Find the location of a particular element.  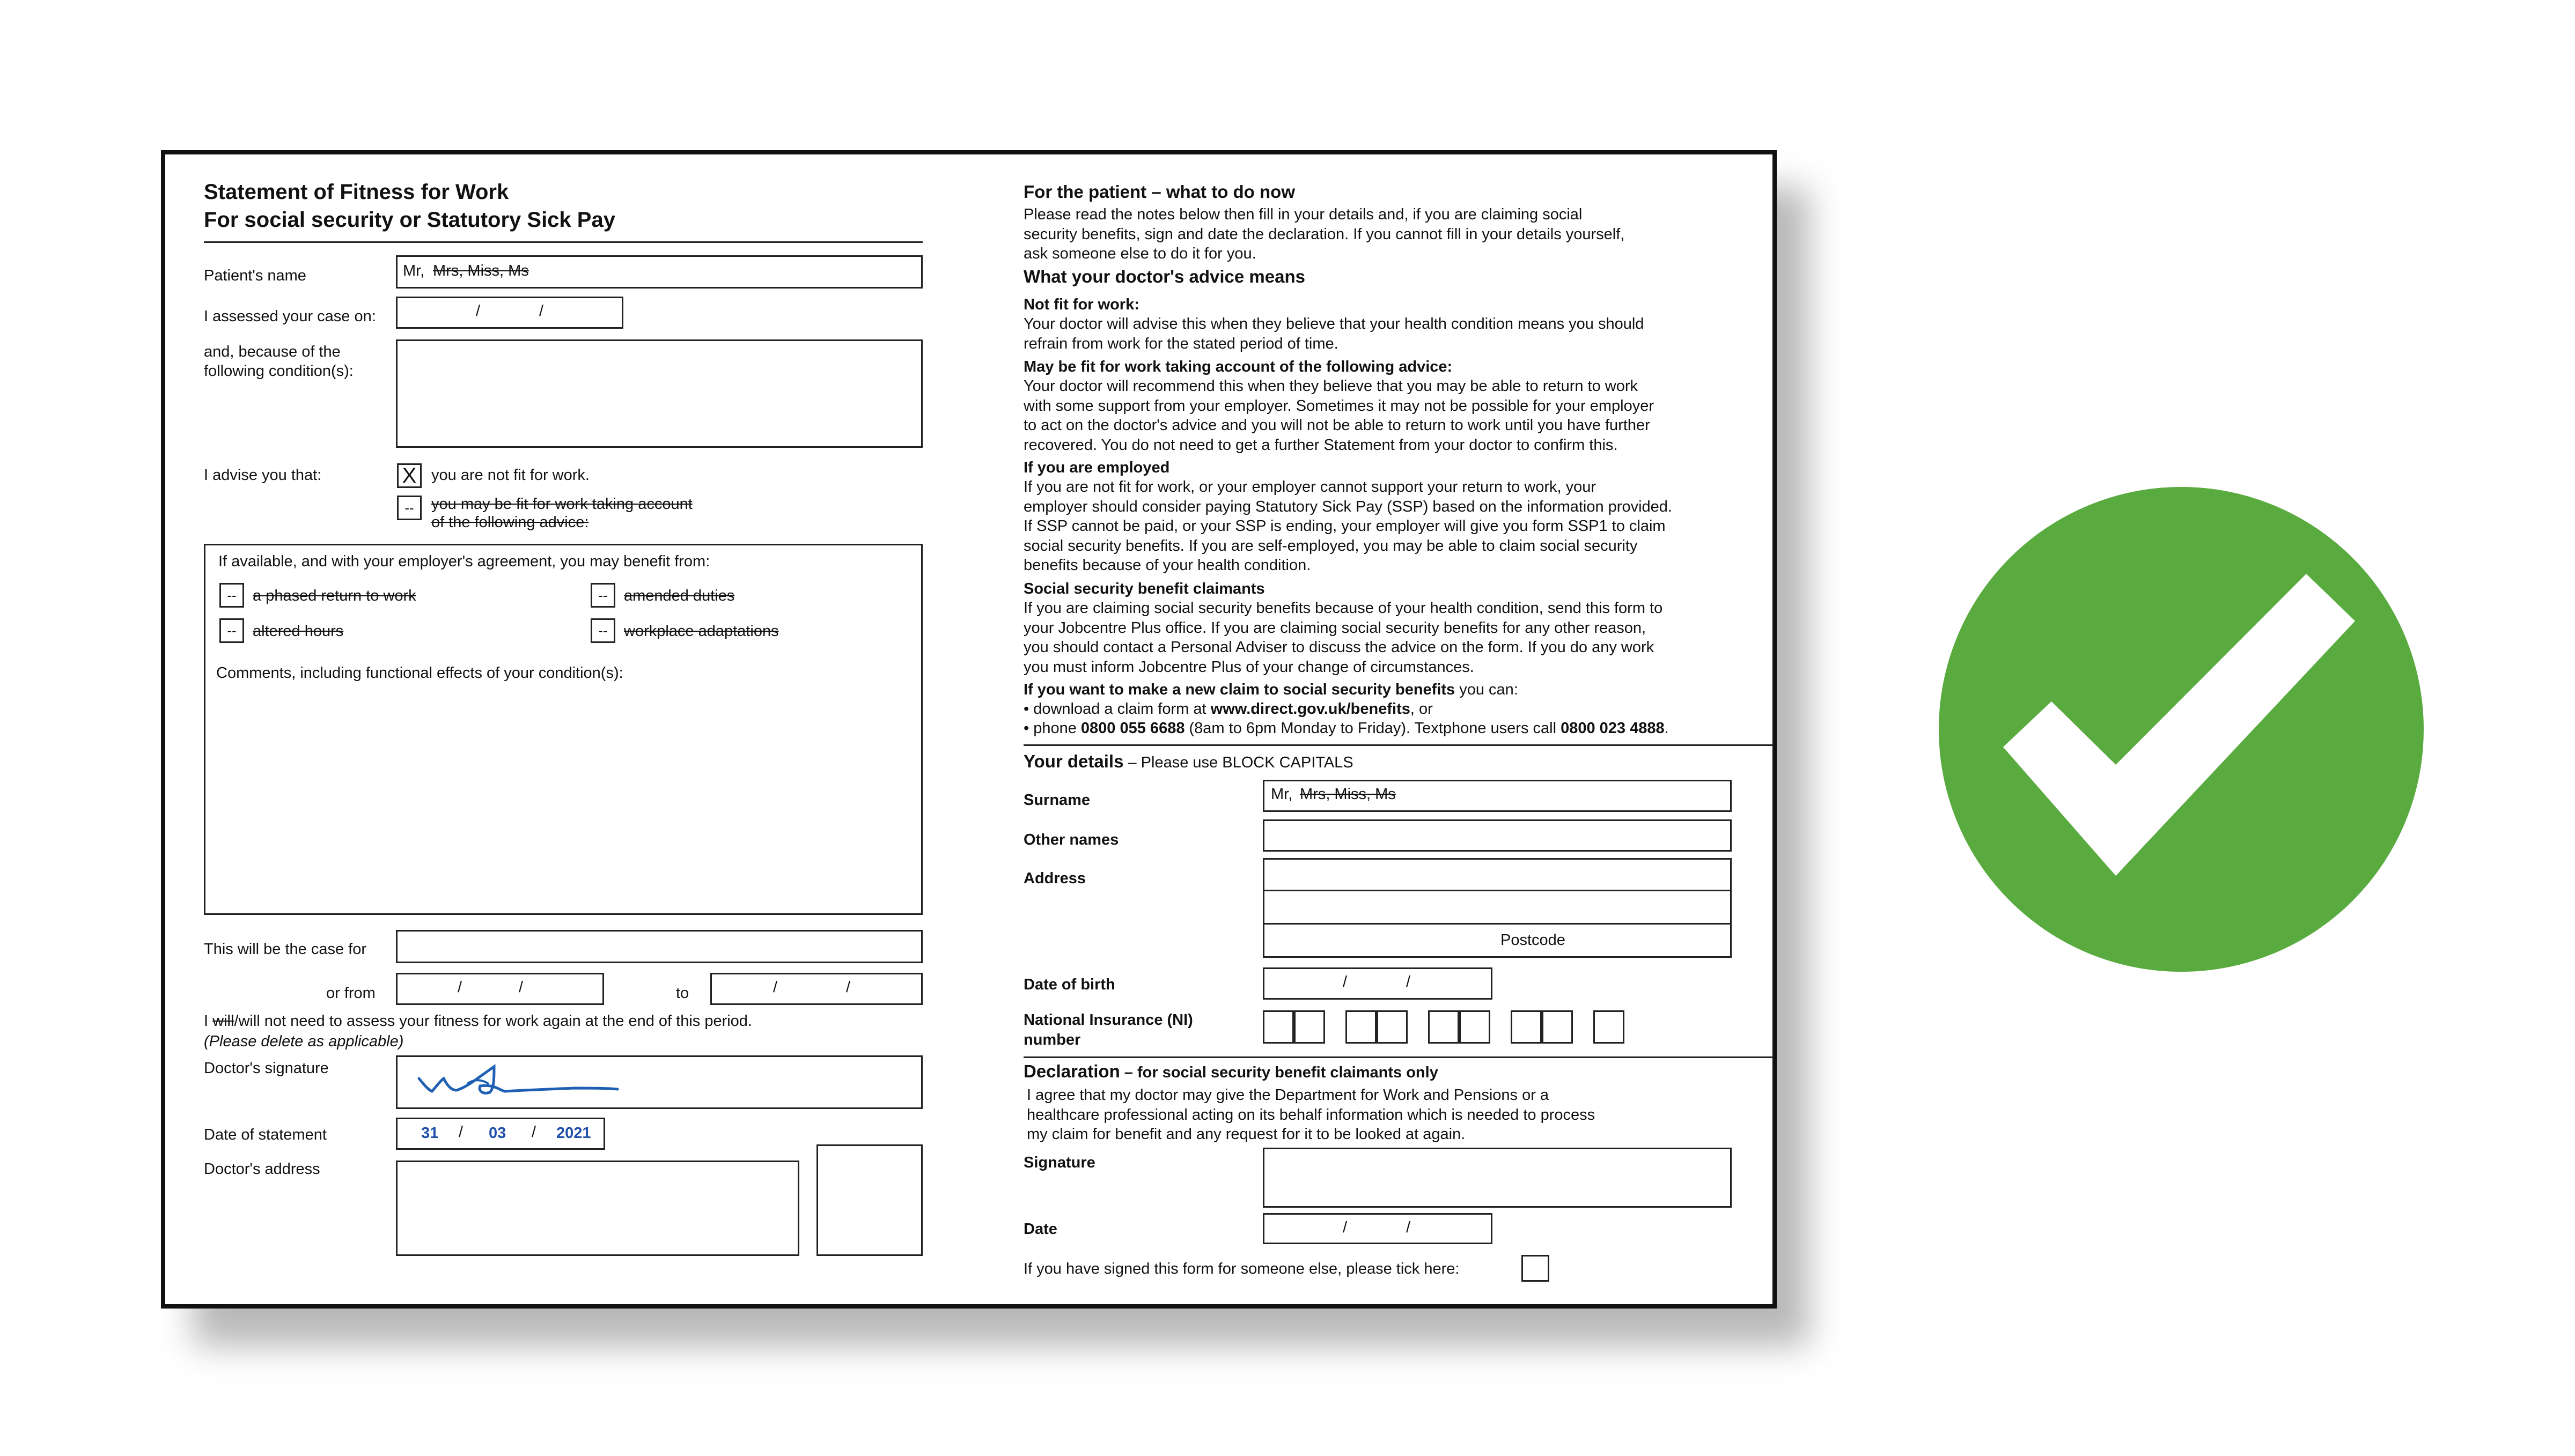

claimants-heading: Social security benefit claimants is located at coordinates (1145, 588).